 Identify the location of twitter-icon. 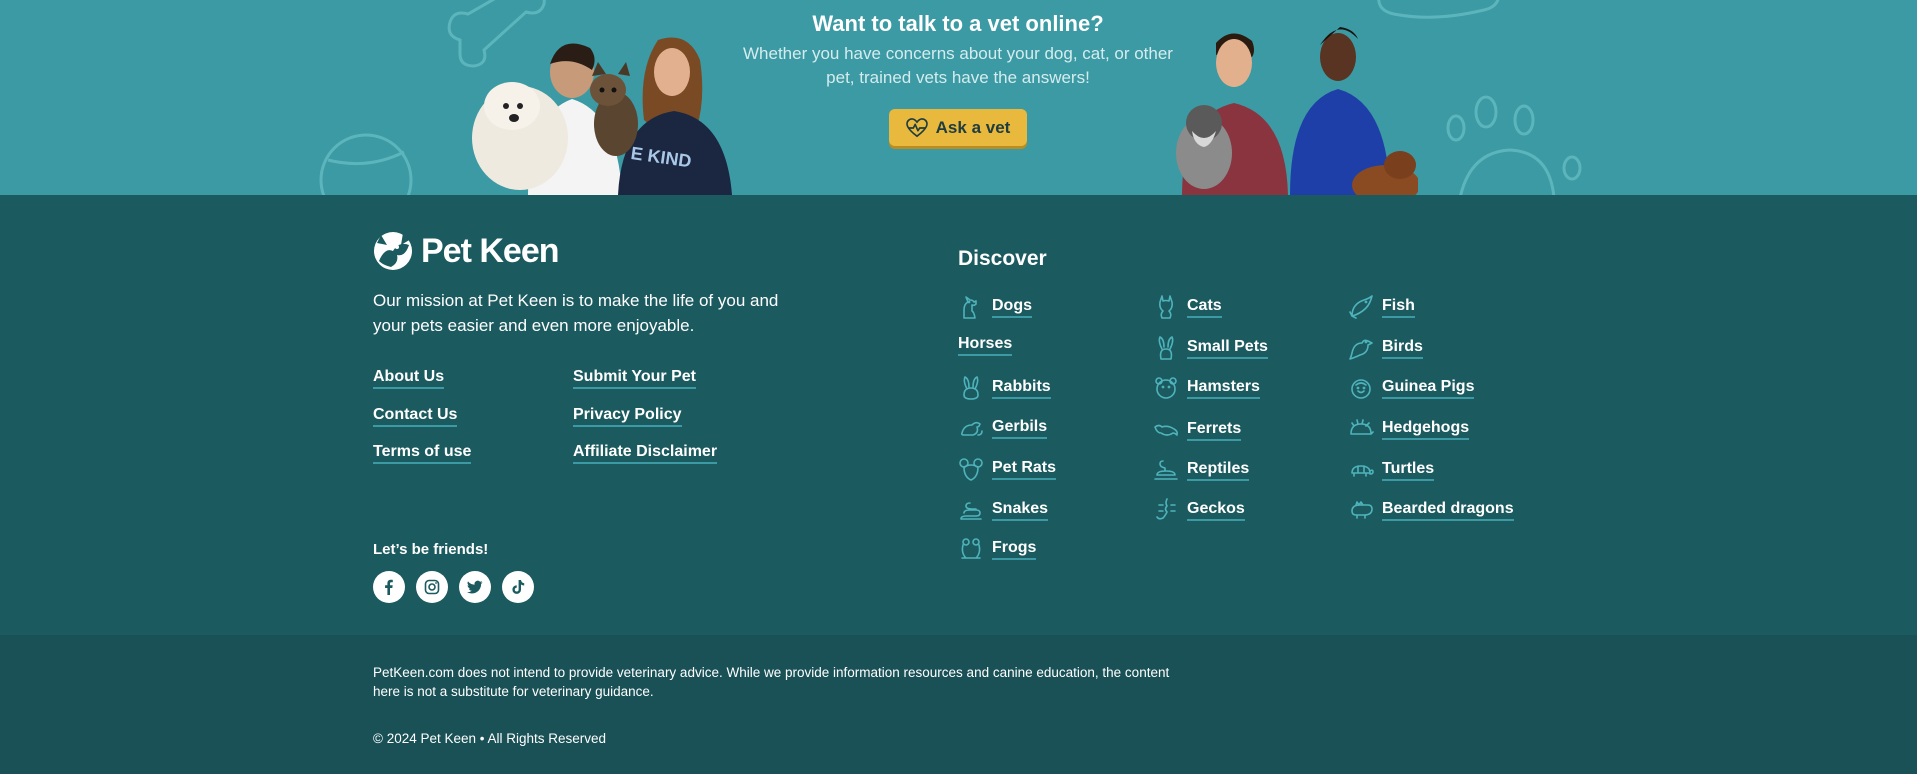
(475, 587).